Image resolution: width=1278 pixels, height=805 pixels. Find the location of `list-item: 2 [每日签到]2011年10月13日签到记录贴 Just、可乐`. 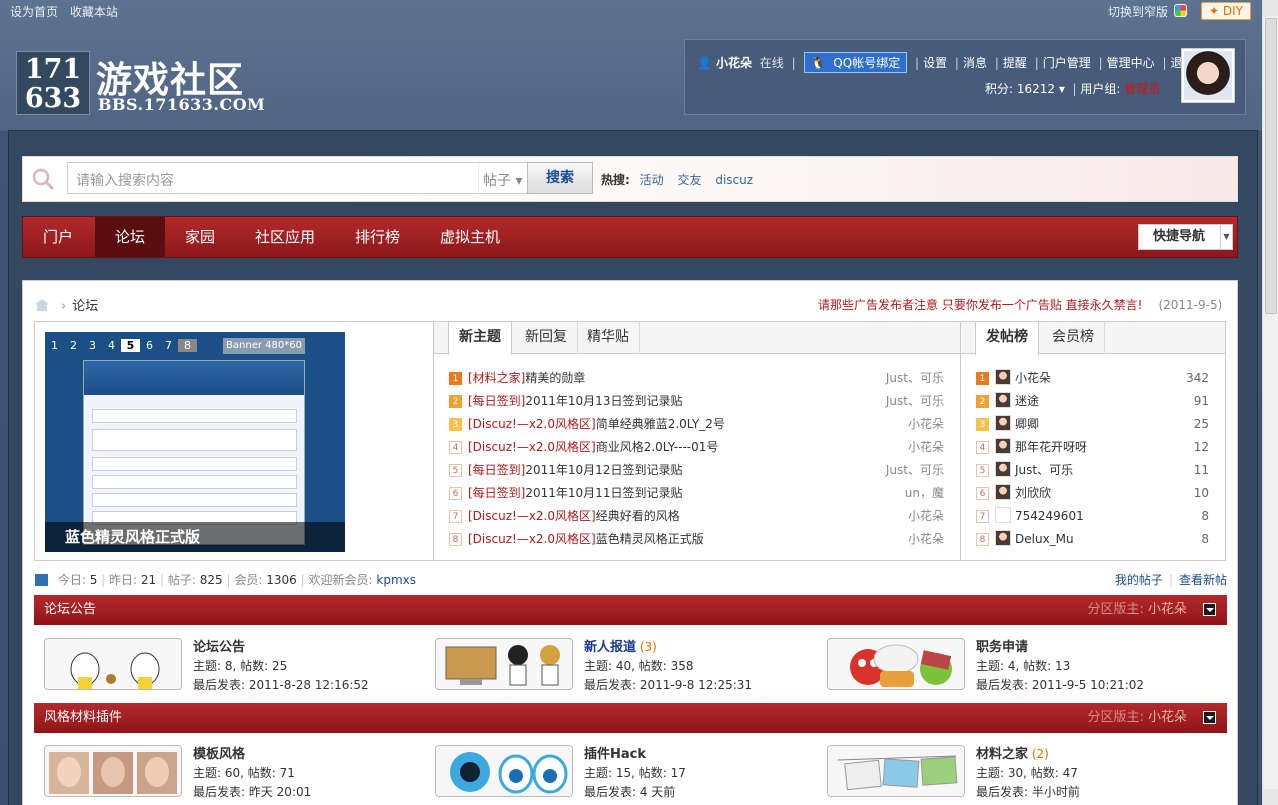

list-item: 2 [每日签到]2011年10月13日签到记录贴 Just、可乐 is located at coordinates (696, 401).